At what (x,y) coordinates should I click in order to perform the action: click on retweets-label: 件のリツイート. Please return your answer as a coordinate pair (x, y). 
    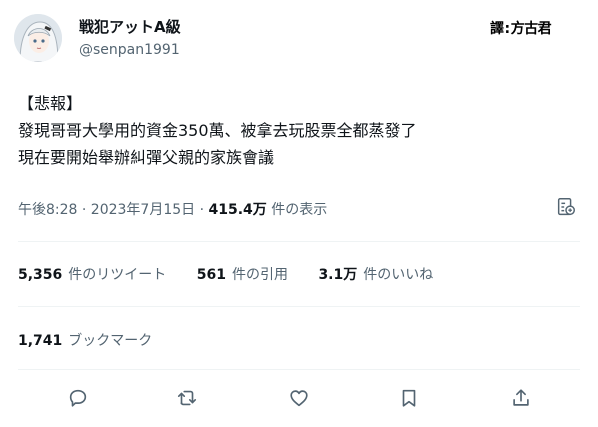
    Looking at the image, I should click on (117, 275).